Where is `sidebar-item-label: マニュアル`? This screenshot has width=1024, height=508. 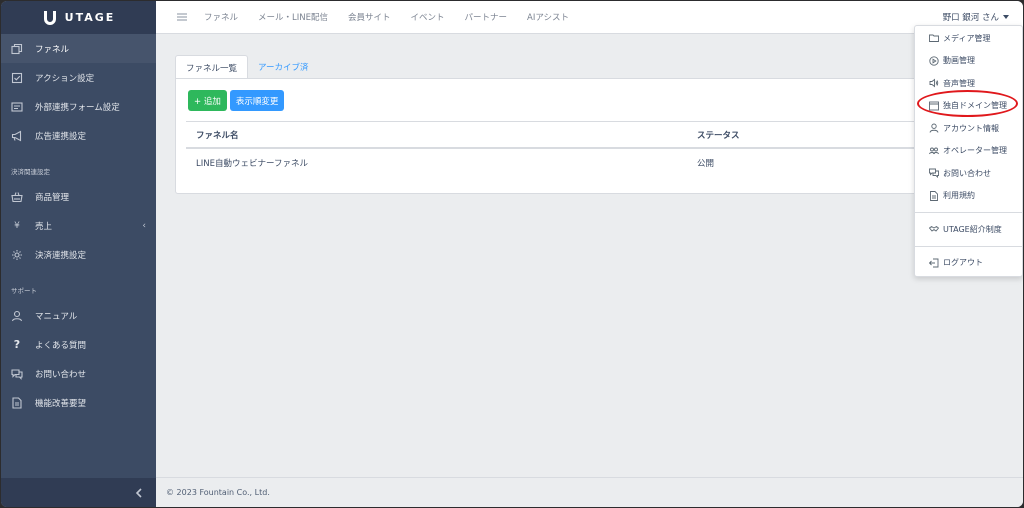
sidebar-item-label: マニュアル is located at coordinates (56, 316).